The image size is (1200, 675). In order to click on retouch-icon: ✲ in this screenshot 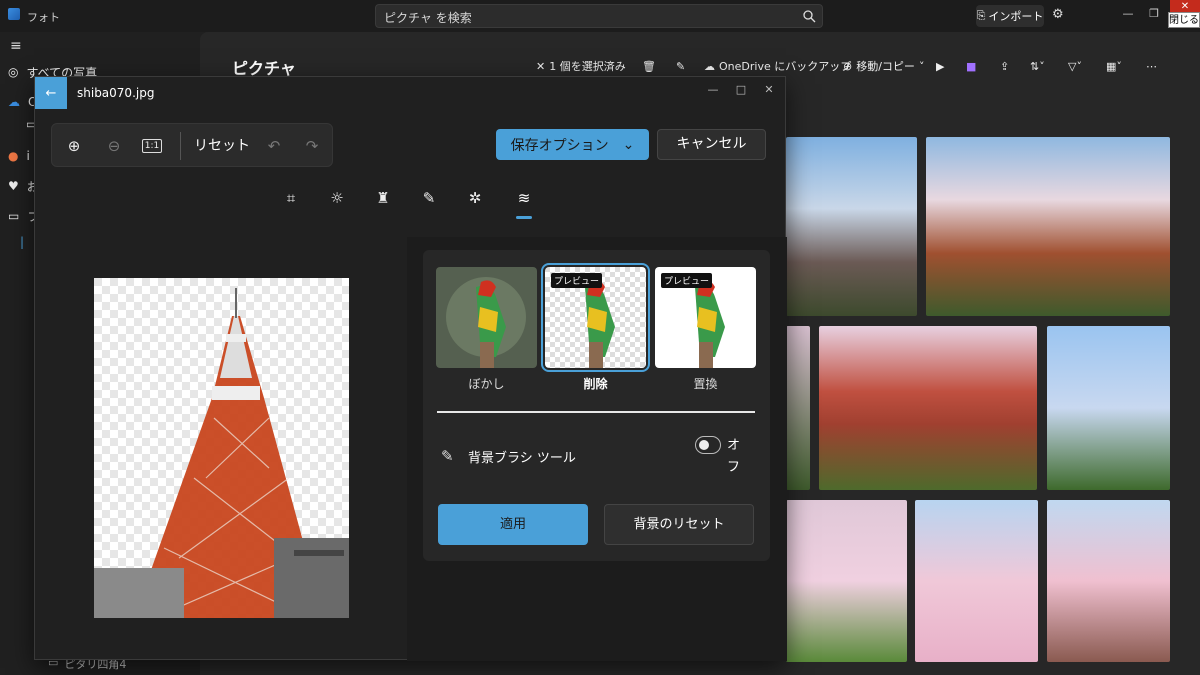, I will do `click(475, 198)`.